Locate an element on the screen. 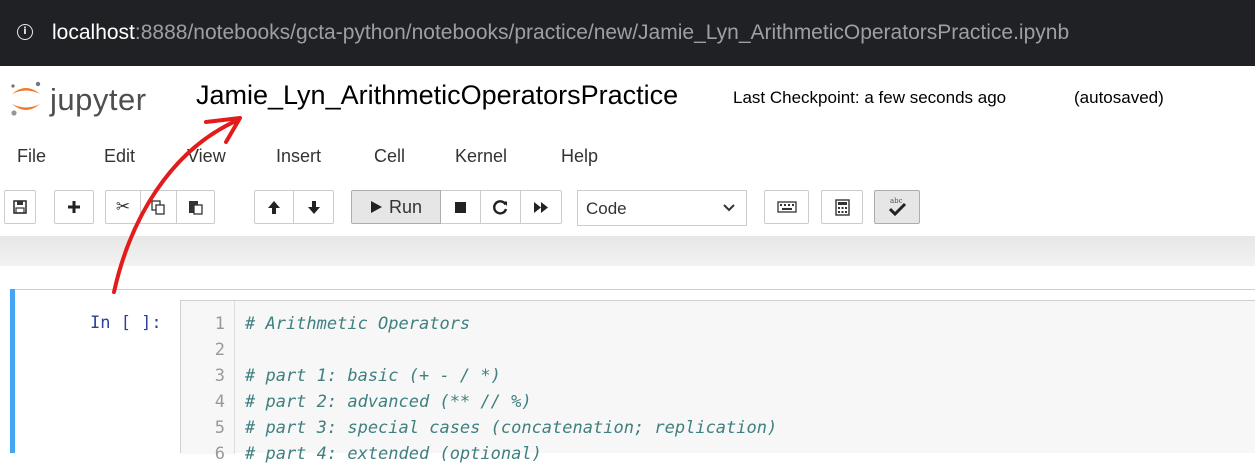 The image size is (1255, 467). autosave-status: (autosaved) is located at coordinates (1119, 97).